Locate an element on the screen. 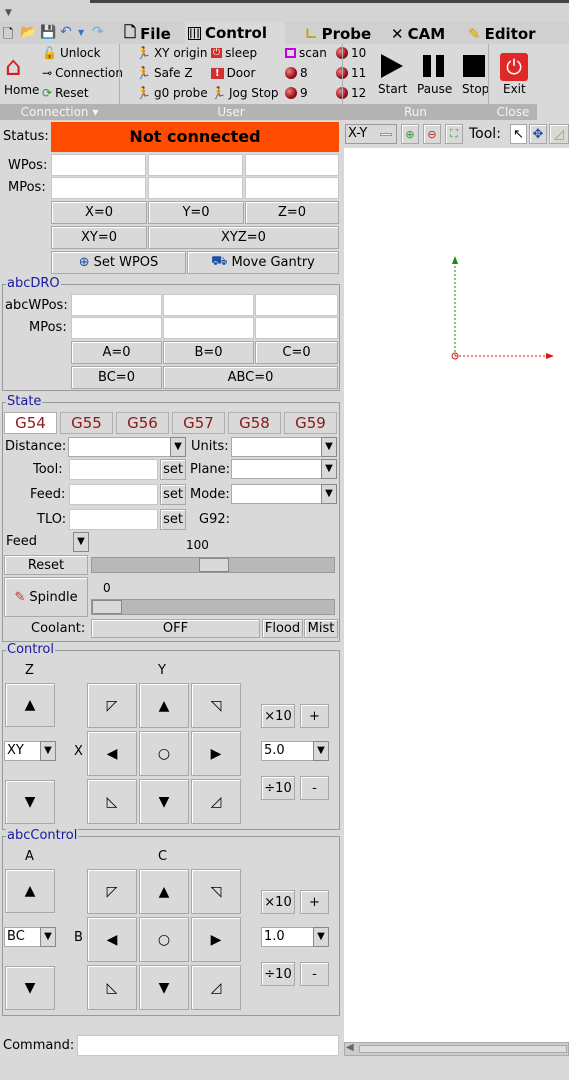 This screenshot has height=1080, width=569. zoom-in-icon: ⊕ is located at coordinates (410, 134).